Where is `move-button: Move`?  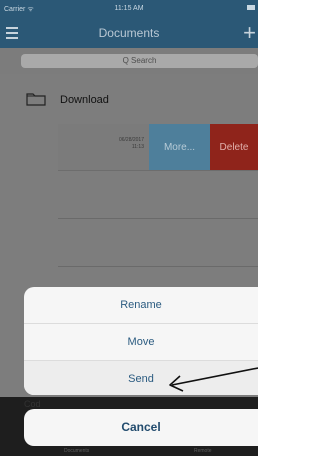 move-button: Move is located at coordinates (141, 342).